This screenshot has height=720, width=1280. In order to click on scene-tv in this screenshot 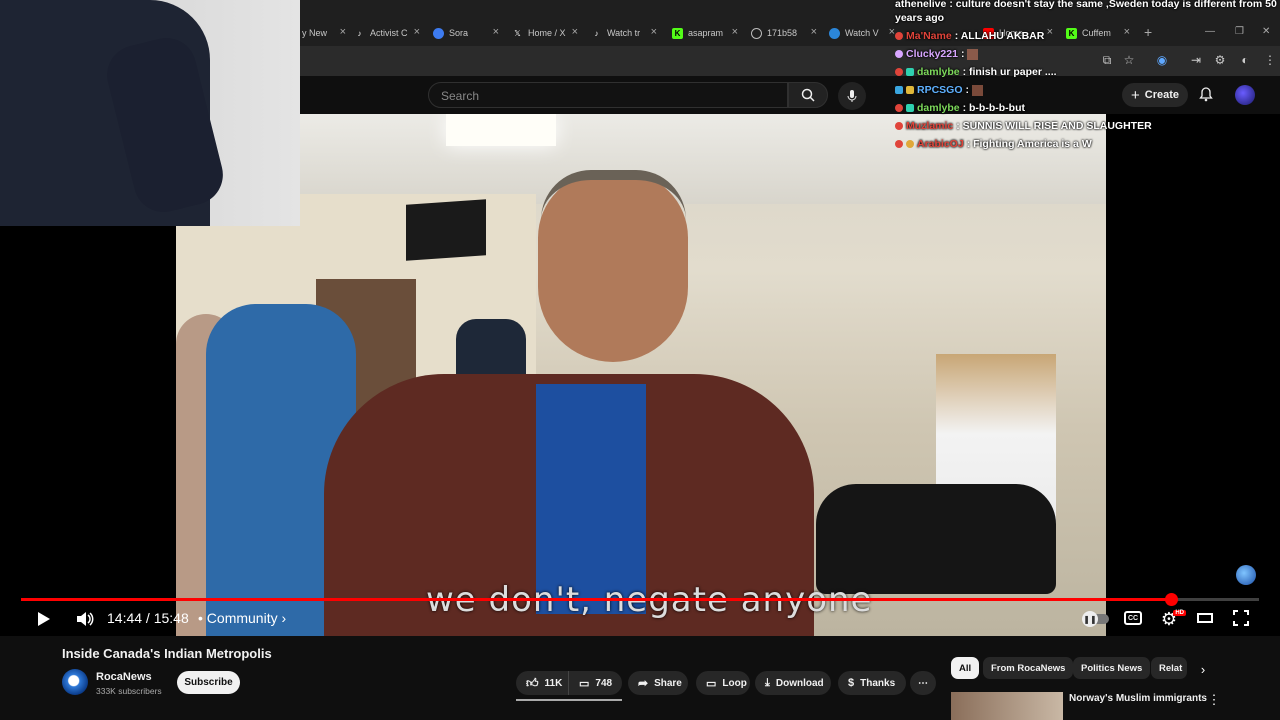, I will do `click(446, 230)`.